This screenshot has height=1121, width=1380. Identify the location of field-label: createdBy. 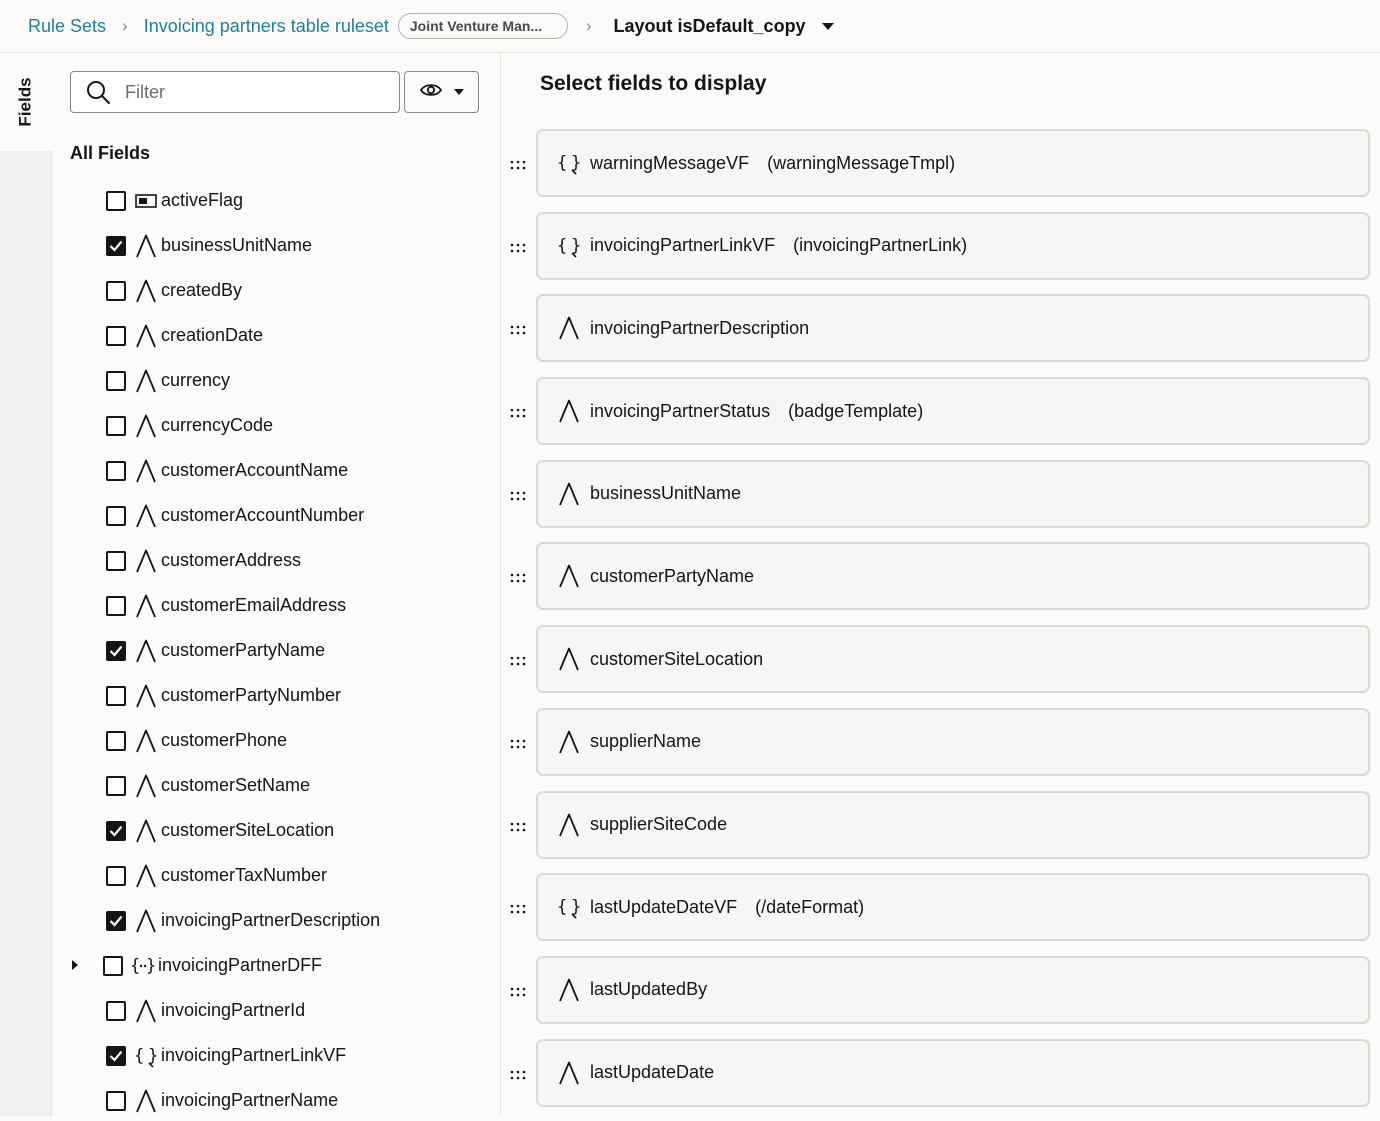
(202, 290).